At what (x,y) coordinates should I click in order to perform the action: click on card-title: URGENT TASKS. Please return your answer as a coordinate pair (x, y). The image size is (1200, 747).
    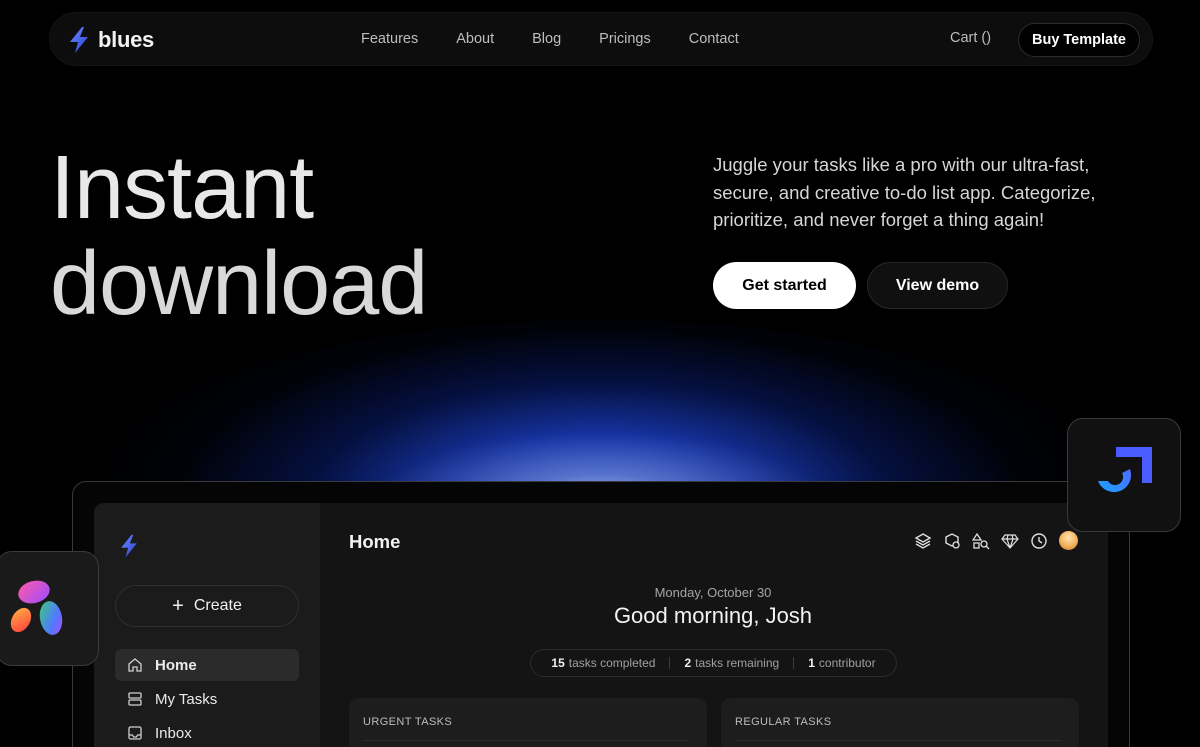
    Looking at the image, I should click on (408, 722).